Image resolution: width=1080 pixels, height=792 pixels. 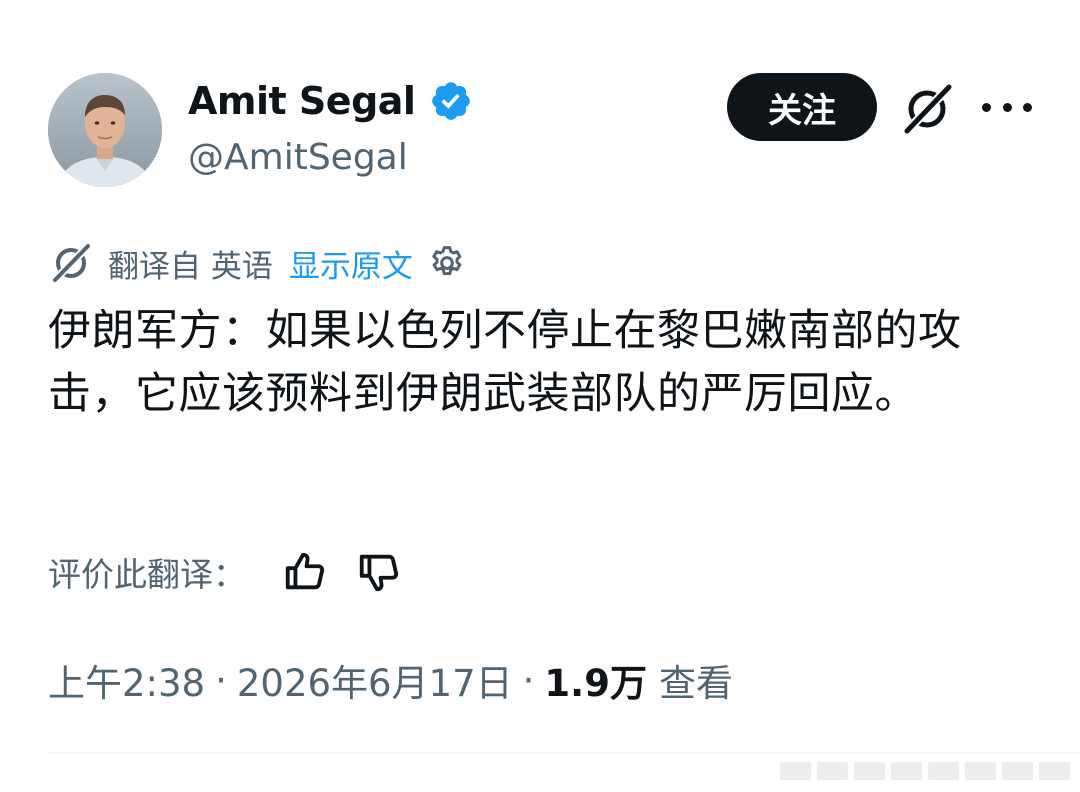 I want to click on tweet-time: 上午2:38, so click(x=126, y=680).